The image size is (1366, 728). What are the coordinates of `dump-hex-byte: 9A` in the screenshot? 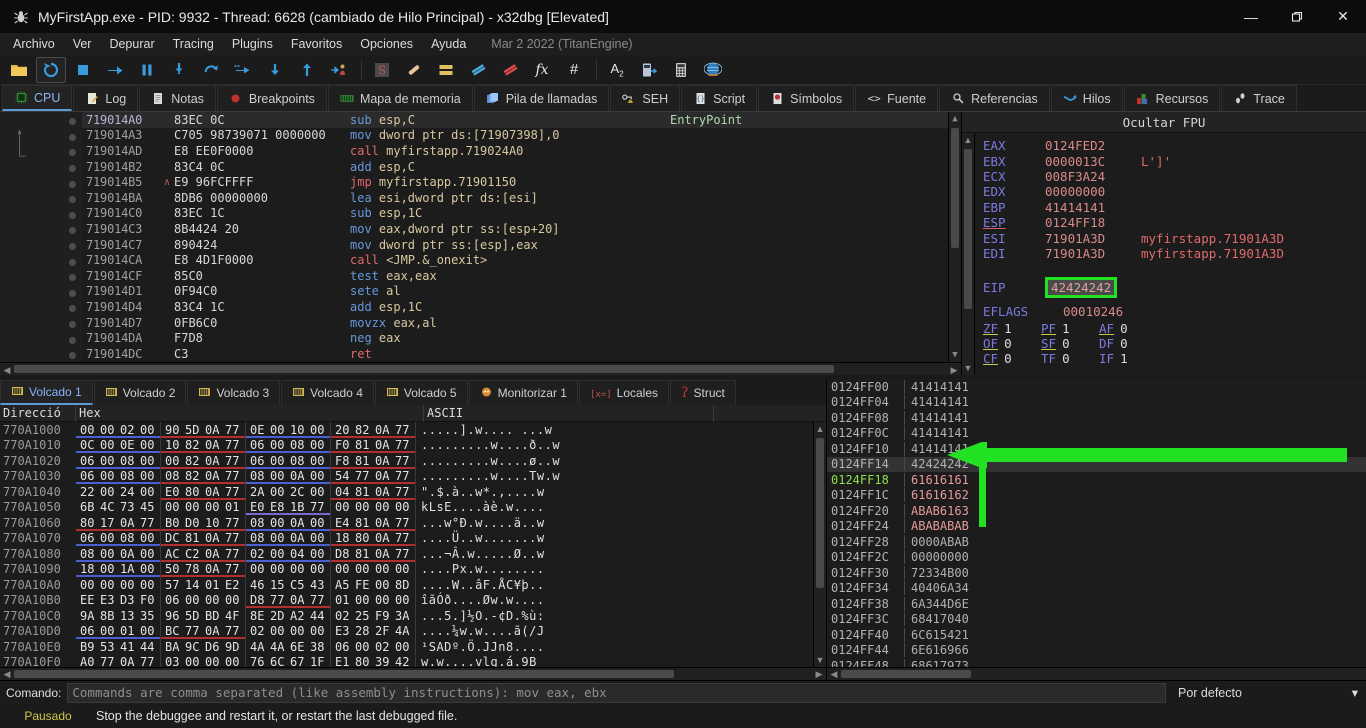 It's located at (90, 616).